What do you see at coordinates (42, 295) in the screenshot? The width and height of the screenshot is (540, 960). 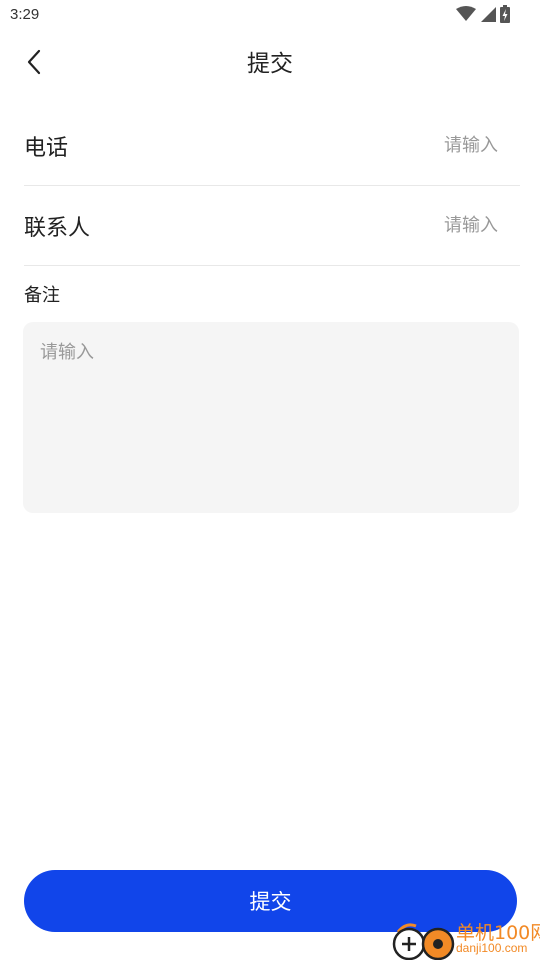 I see `remark-label: 备注` at bounding box center [42, 295].